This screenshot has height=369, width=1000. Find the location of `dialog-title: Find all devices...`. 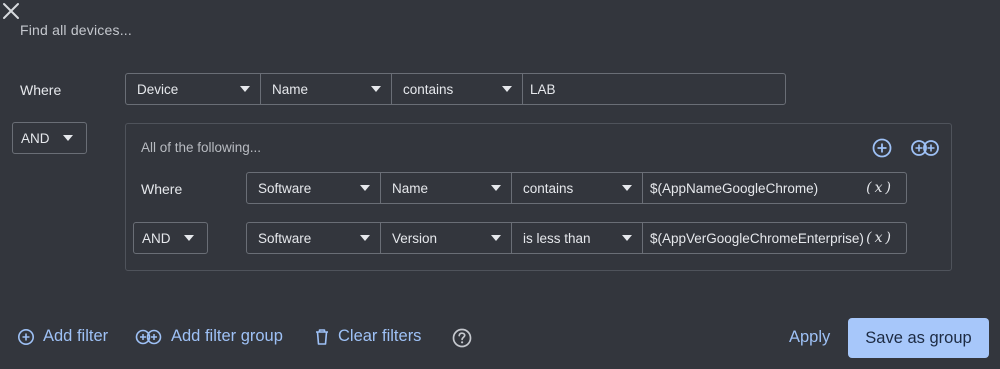

dialog-title: Find all devices... is located at coordinates (76, 30).